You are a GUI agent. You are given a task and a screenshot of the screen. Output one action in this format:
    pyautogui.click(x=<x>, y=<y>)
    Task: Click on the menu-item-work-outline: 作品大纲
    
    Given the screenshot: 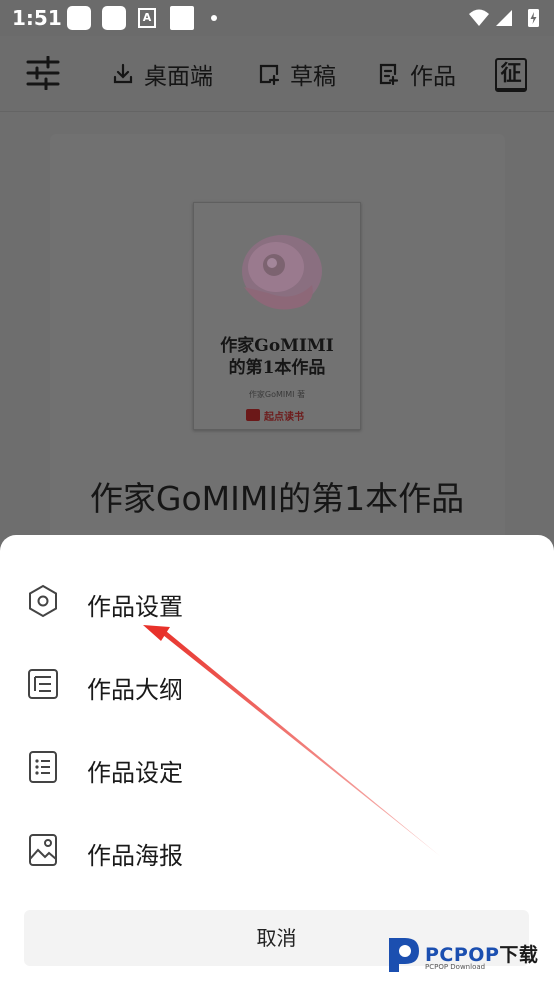 What is the action you would take?
    pyautogui.click(x=277, y=684)
    